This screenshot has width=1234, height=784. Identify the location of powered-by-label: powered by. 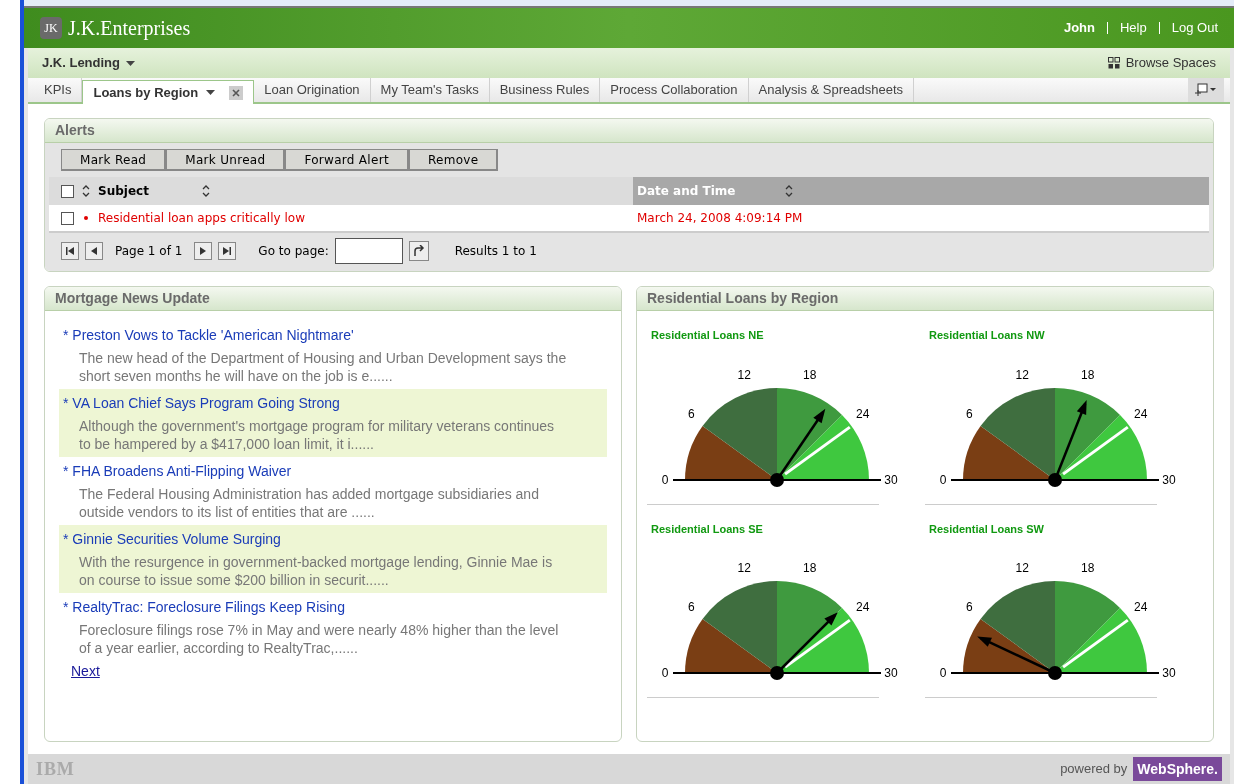
(1094, 769).